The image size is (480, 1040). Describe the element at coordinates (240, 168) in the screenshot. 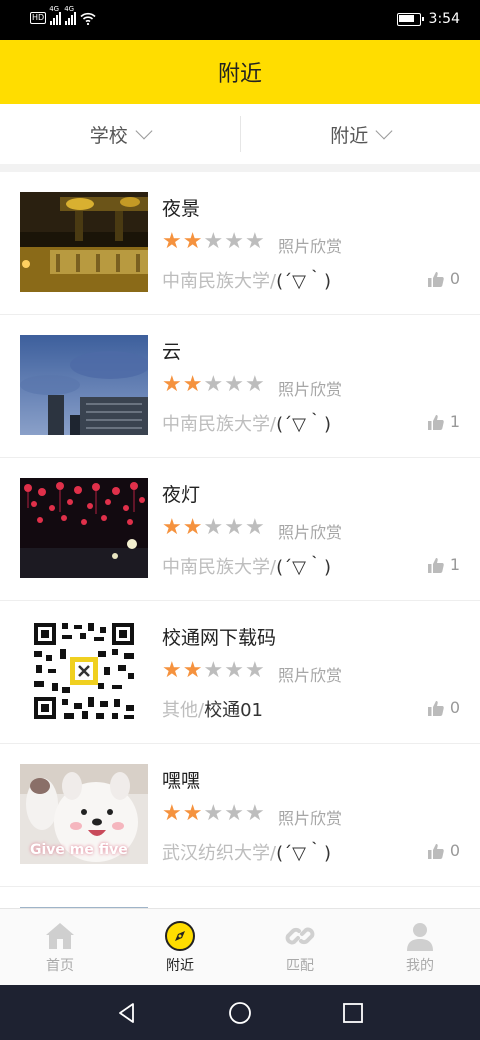

I see `section-gap` at that location.